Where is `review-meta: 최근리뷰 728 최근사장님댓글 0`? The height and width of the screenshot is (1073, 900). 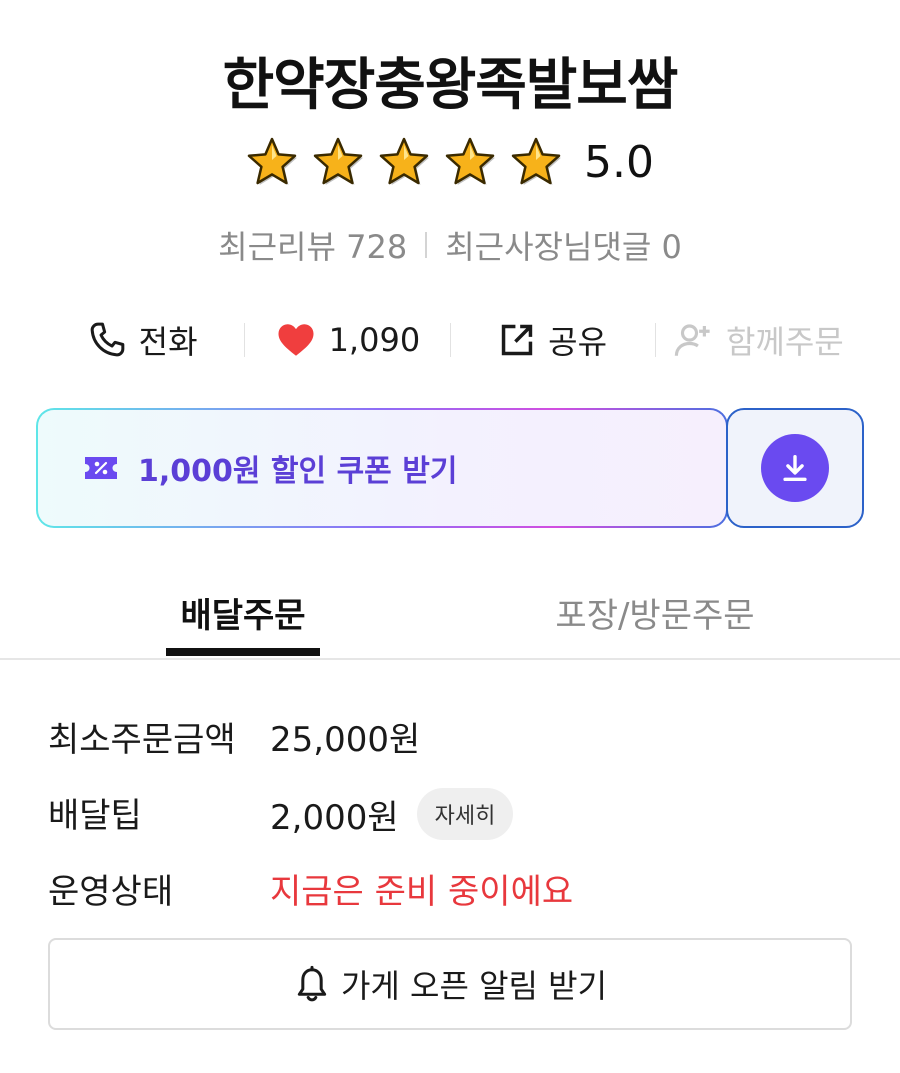
review-meta: 최근리뷰 728 최근사장님댓글 0 is located at coordinates (450, 245).